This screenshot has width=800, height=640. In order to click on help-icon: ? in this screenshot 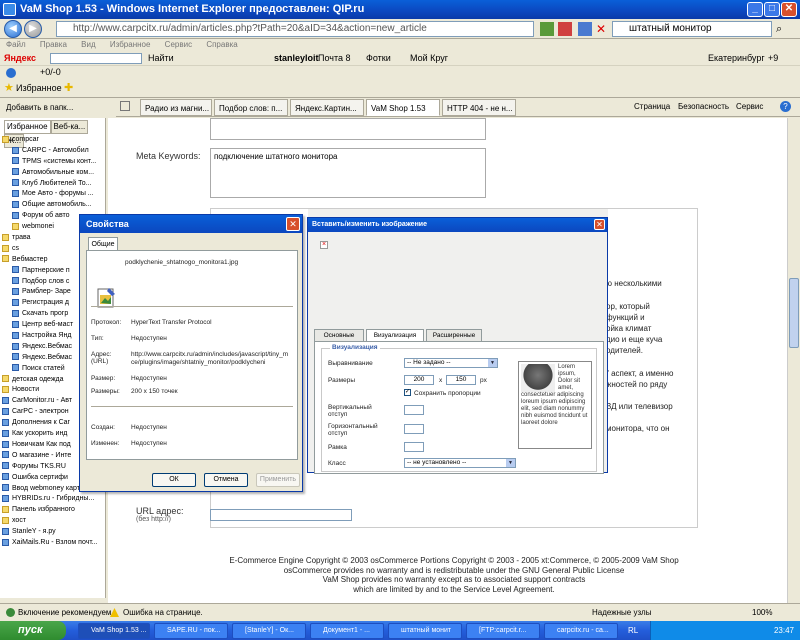, I will do `click(785, 106)`.